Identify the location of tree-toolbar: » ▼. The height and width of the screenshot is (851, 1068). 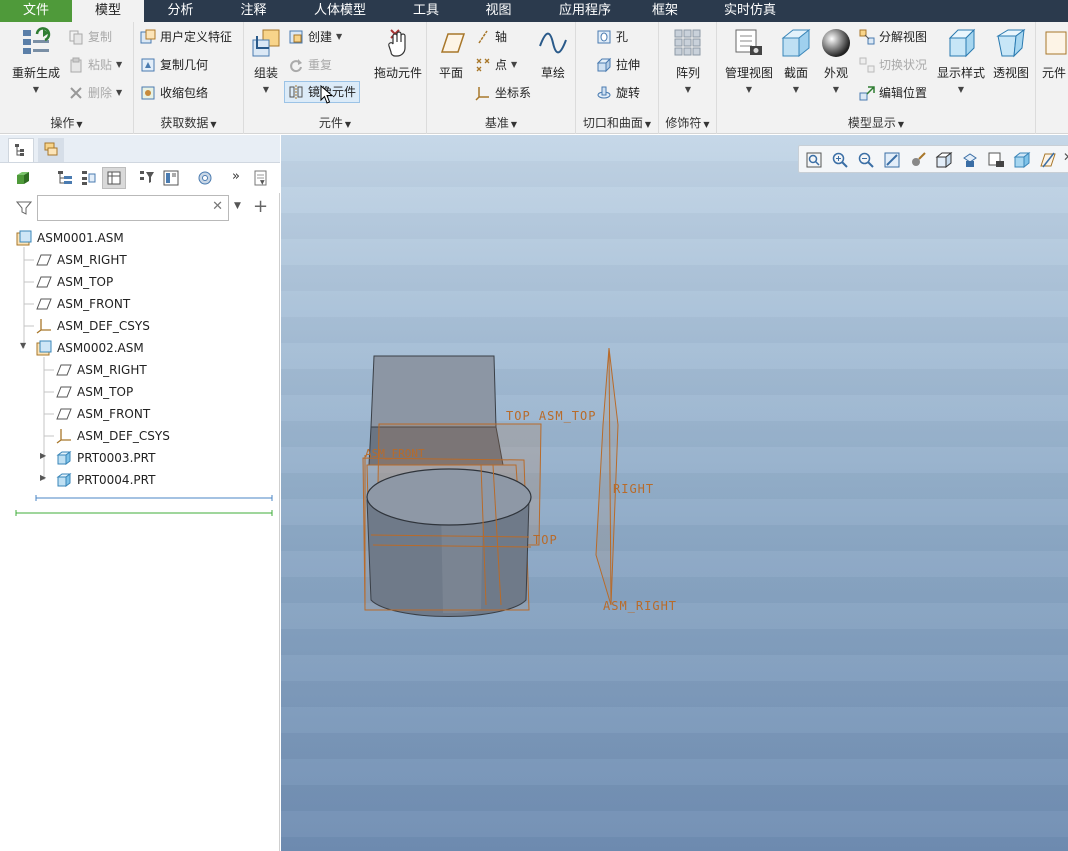
(140, 178).